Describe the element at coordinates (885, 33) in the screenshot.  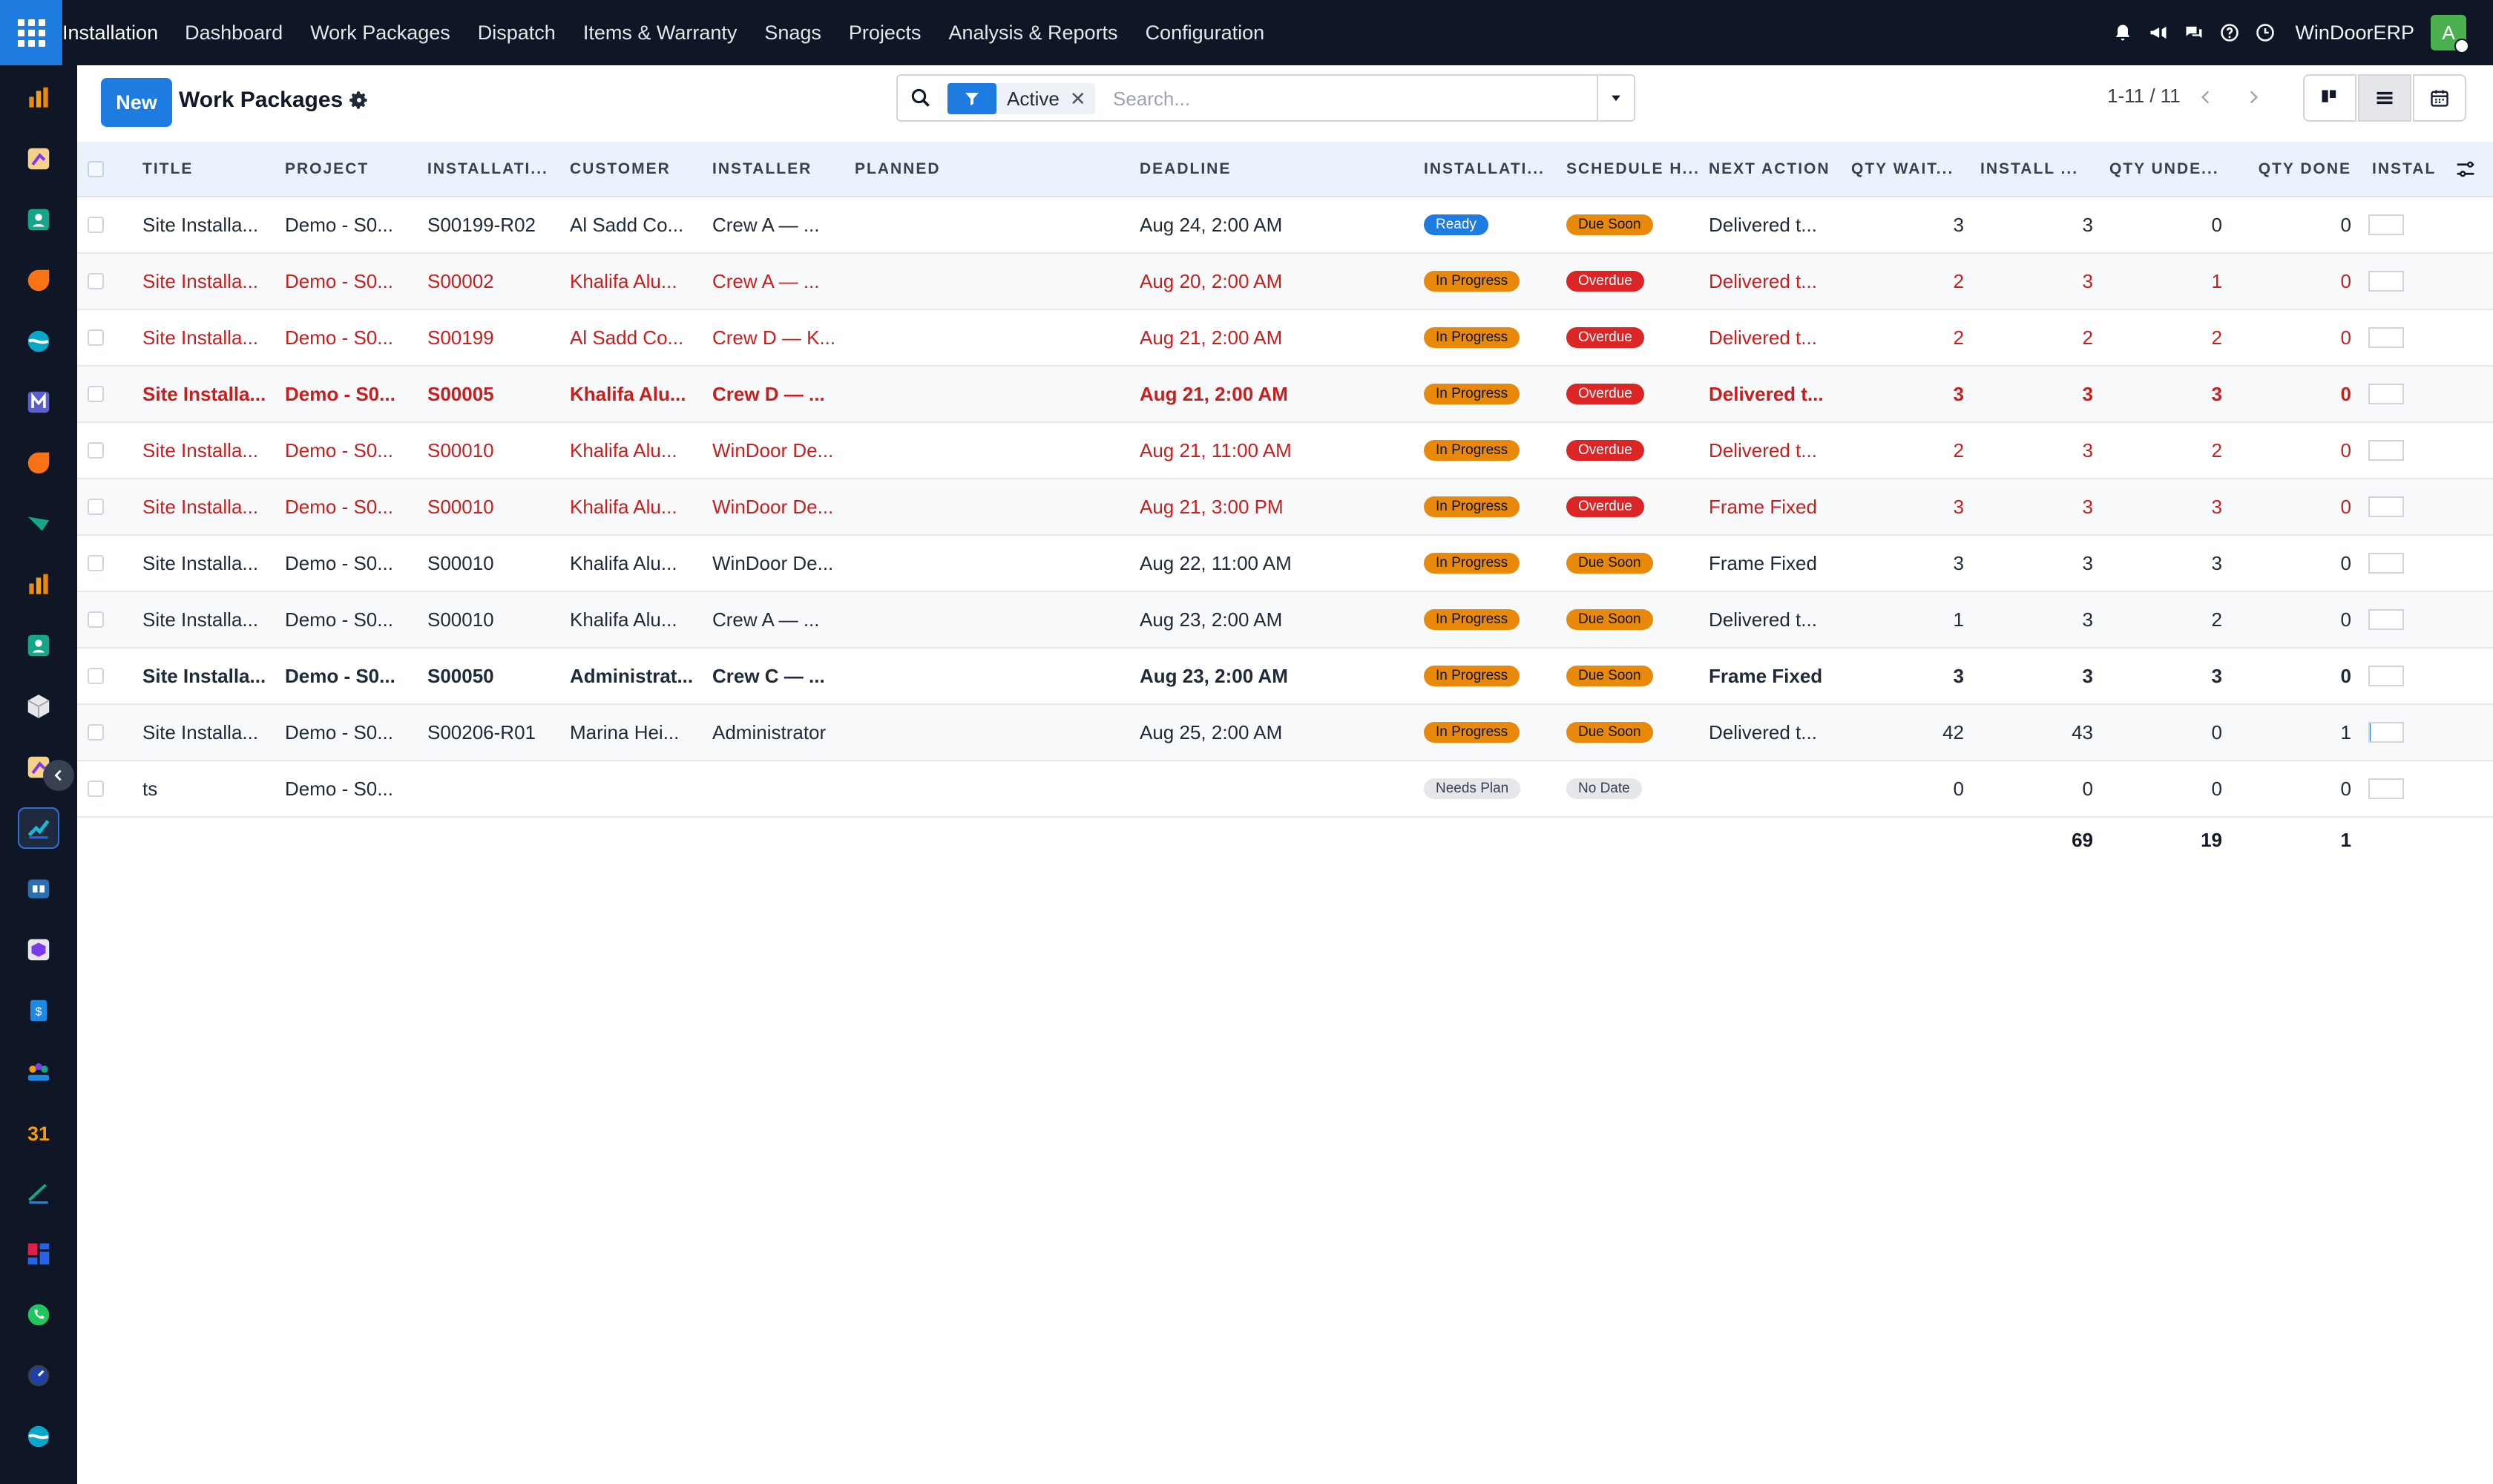
I see `menu-projects: Projects` at that location.